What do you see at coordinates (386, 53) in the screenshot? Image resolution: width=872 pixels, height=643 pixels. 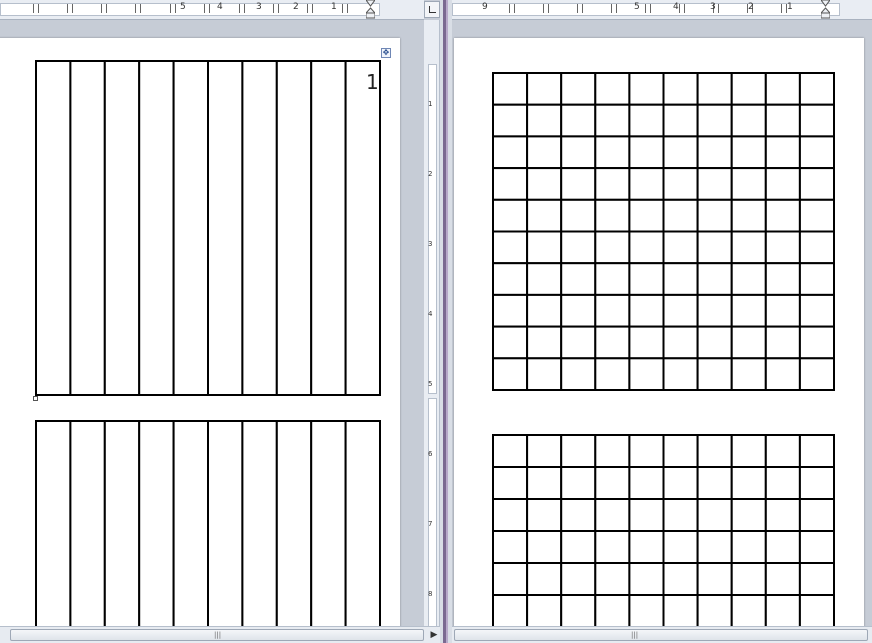 I see `table-move-handle: ✥` at bounding box center [386, 53].